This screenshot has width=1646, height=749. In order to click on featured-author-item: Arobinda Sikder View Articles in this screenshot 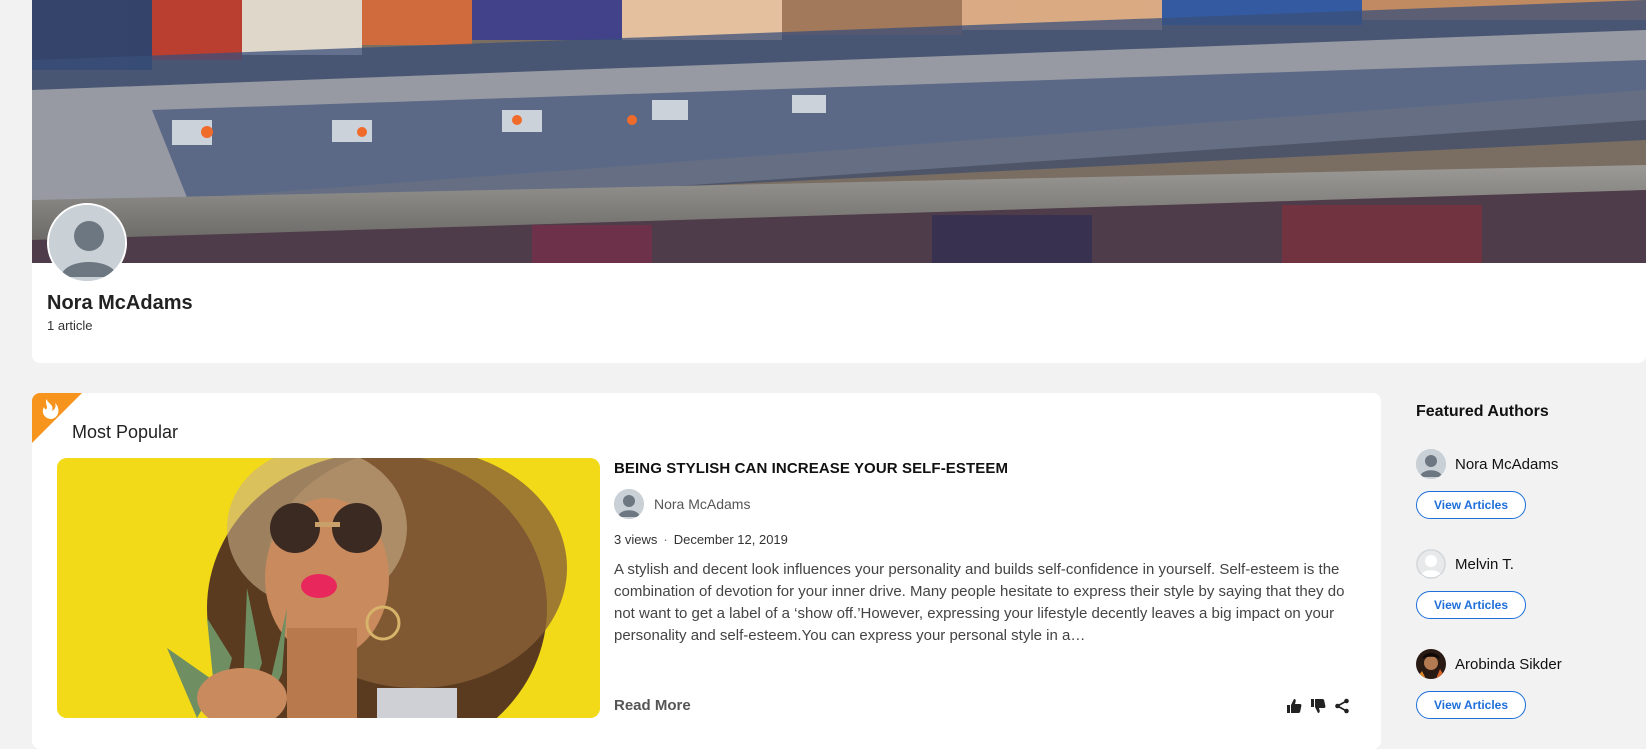, I will do `click(1526, 689)`.